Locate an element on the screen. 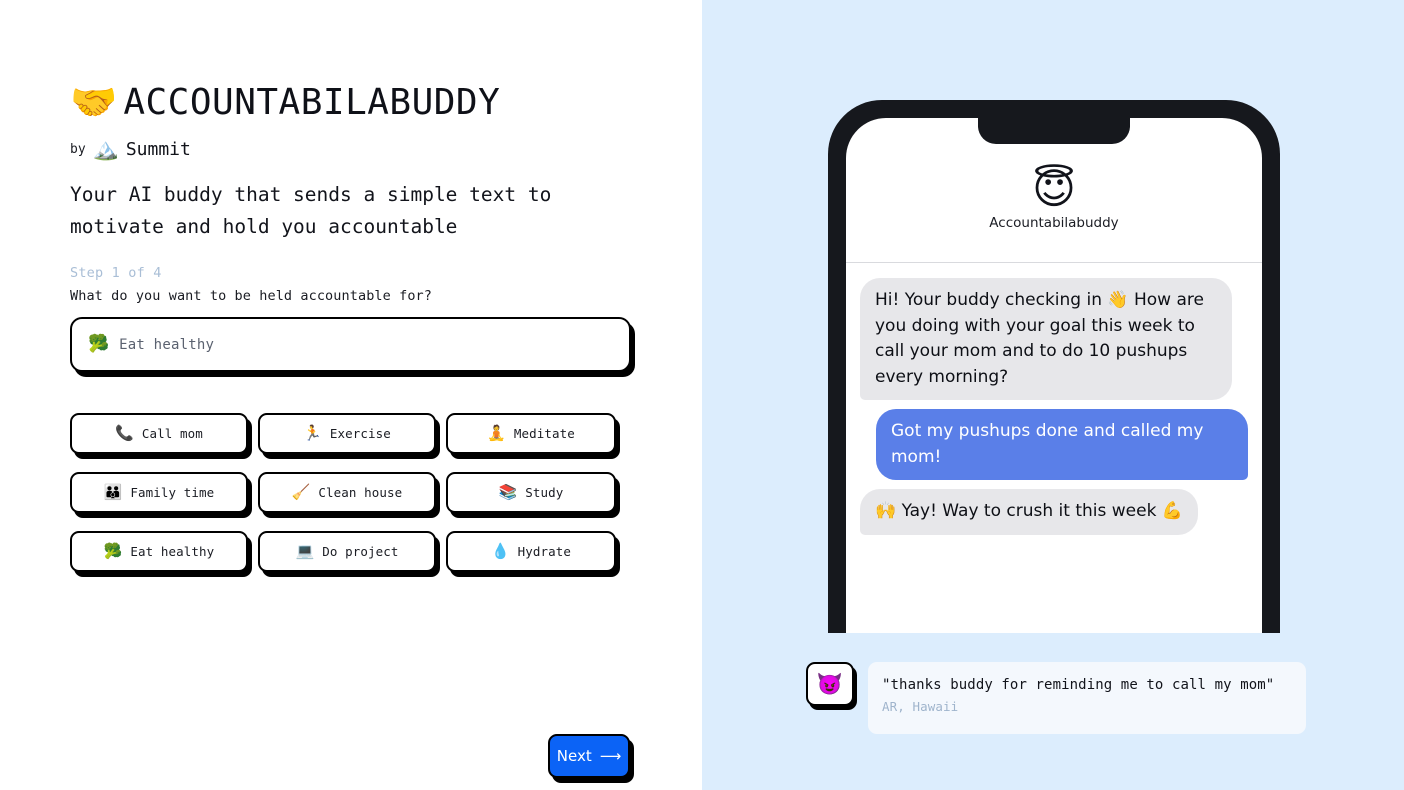 This screenshot has height=790, width=1404. message-row: Got my pushups done and called my mom! is located at coordinates (1057, 444).